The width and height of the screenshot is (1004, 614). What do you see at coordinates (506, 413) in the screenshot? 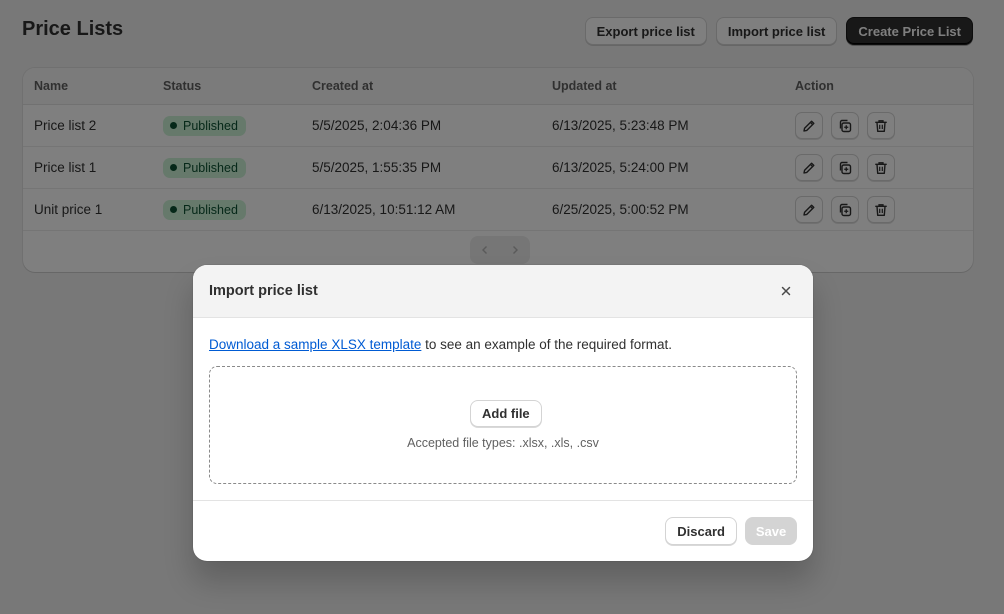
I see `add-file-button: Add file` at bounding box center [506, 413].